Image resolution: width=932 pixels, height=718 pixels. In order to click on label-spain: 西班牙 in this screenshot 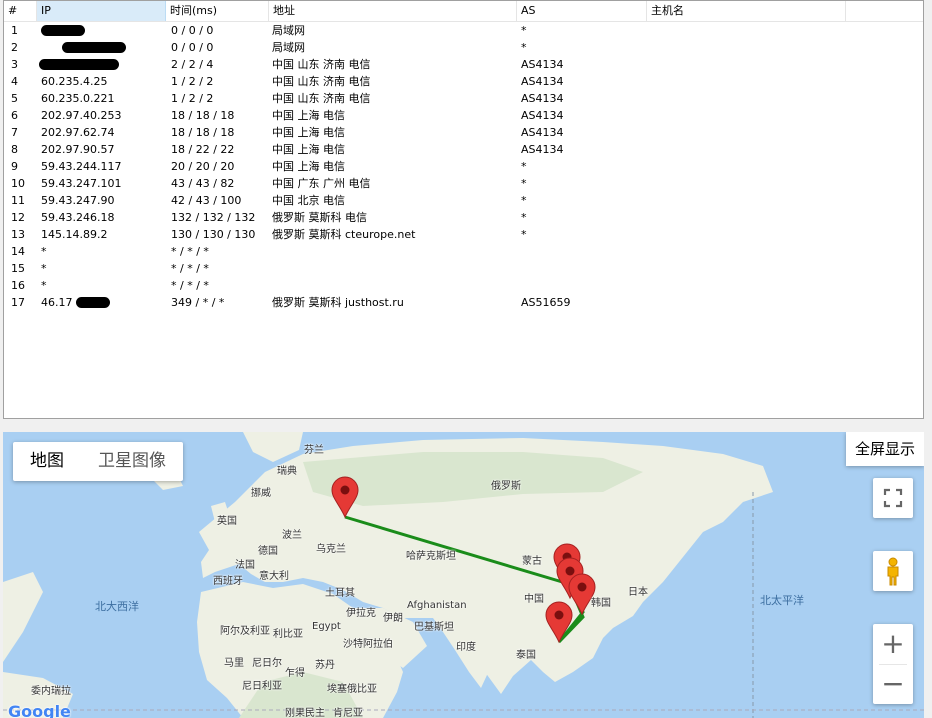, I will do `click(228, 581)`.